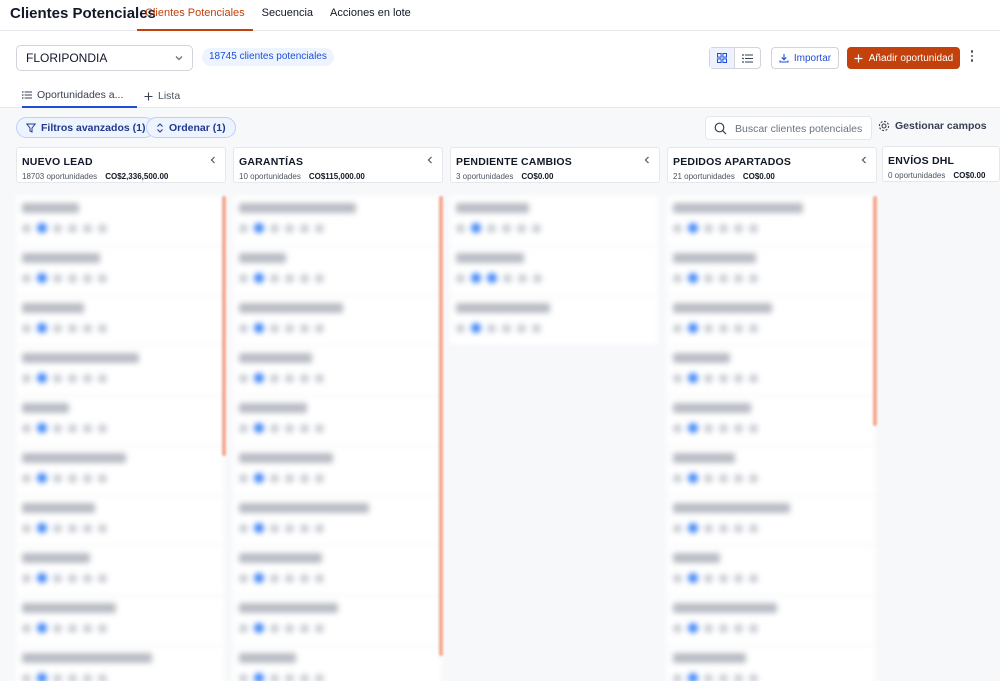  Describe the element at coordinates (903, 58) in the screenshot. I see `add-opportunity-button: Añadir oportunidad` at that location.